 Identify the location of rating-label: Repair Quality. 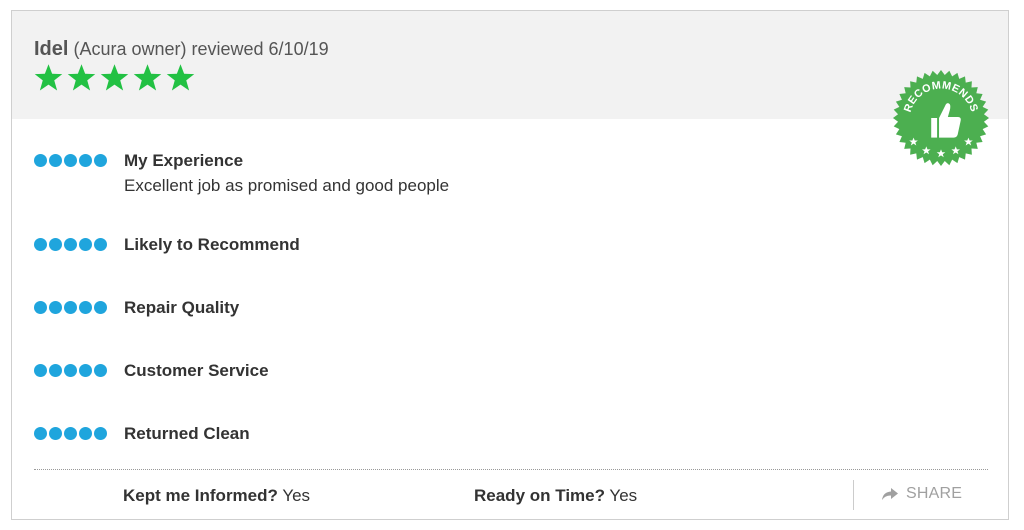
(182, 307).